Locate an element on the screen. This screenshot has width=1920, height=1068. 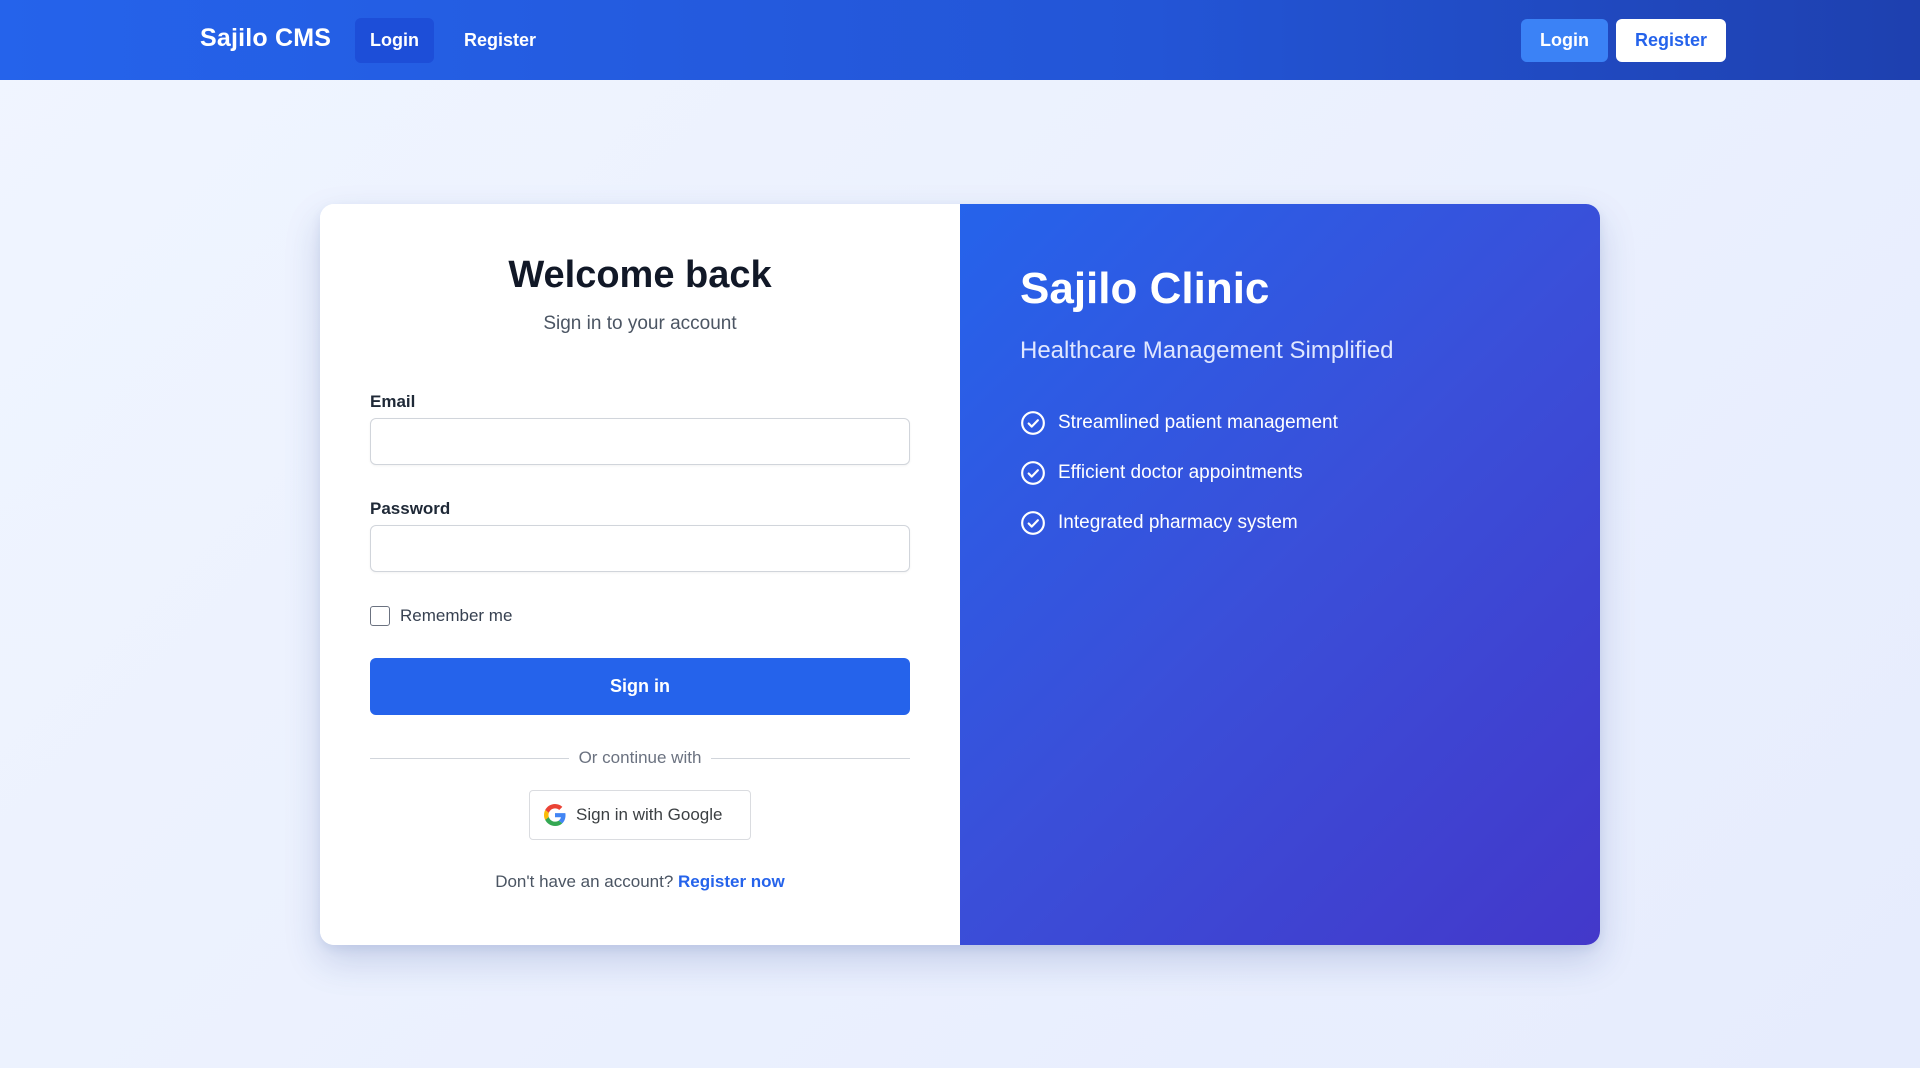
sign-in-button: Sign in is located at coordinates (640, 686).